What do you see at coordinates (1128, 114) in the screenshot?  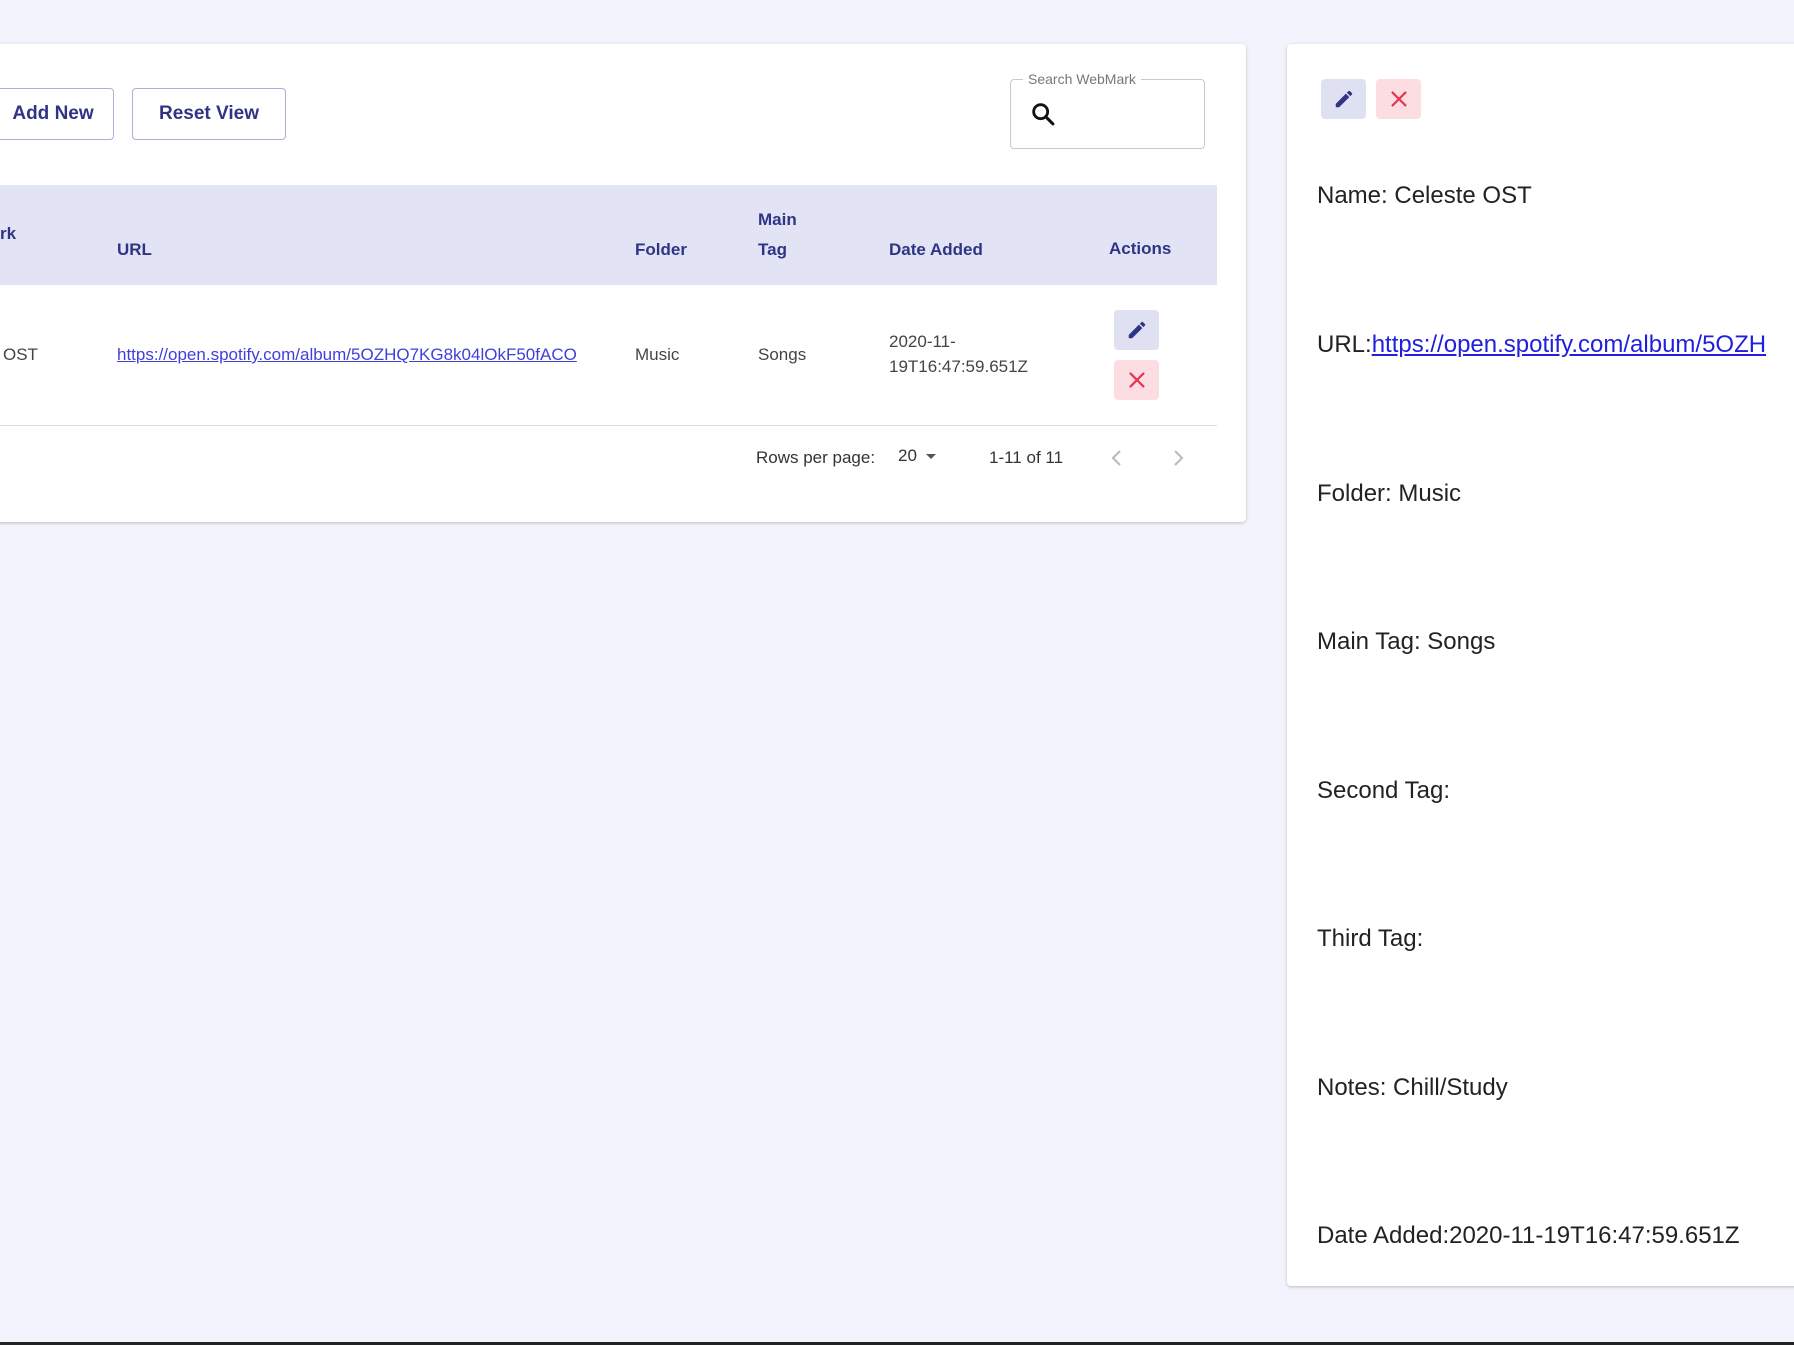 I see `search-input` at bounding box center [1128, 114].